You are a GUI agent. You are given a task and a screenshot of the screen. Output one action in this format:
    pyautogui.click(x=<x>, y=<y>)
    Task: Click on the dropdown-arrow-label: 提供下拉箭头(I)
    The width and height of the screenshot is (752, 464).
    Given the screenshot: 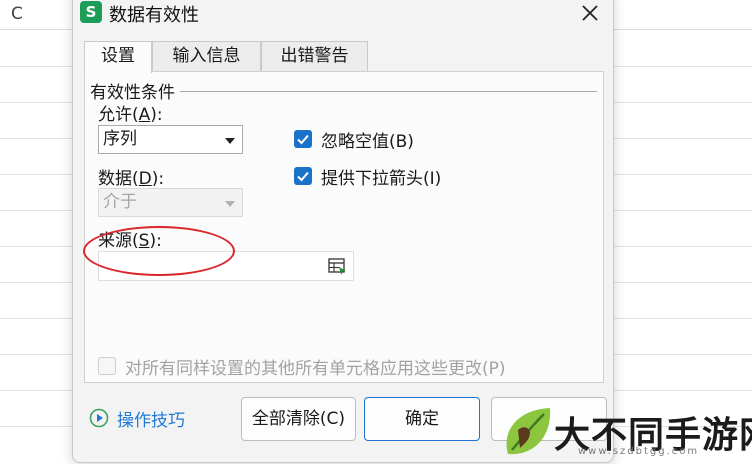 What is the action you would take?
    pyautogui.click(x=381, y=179)
    